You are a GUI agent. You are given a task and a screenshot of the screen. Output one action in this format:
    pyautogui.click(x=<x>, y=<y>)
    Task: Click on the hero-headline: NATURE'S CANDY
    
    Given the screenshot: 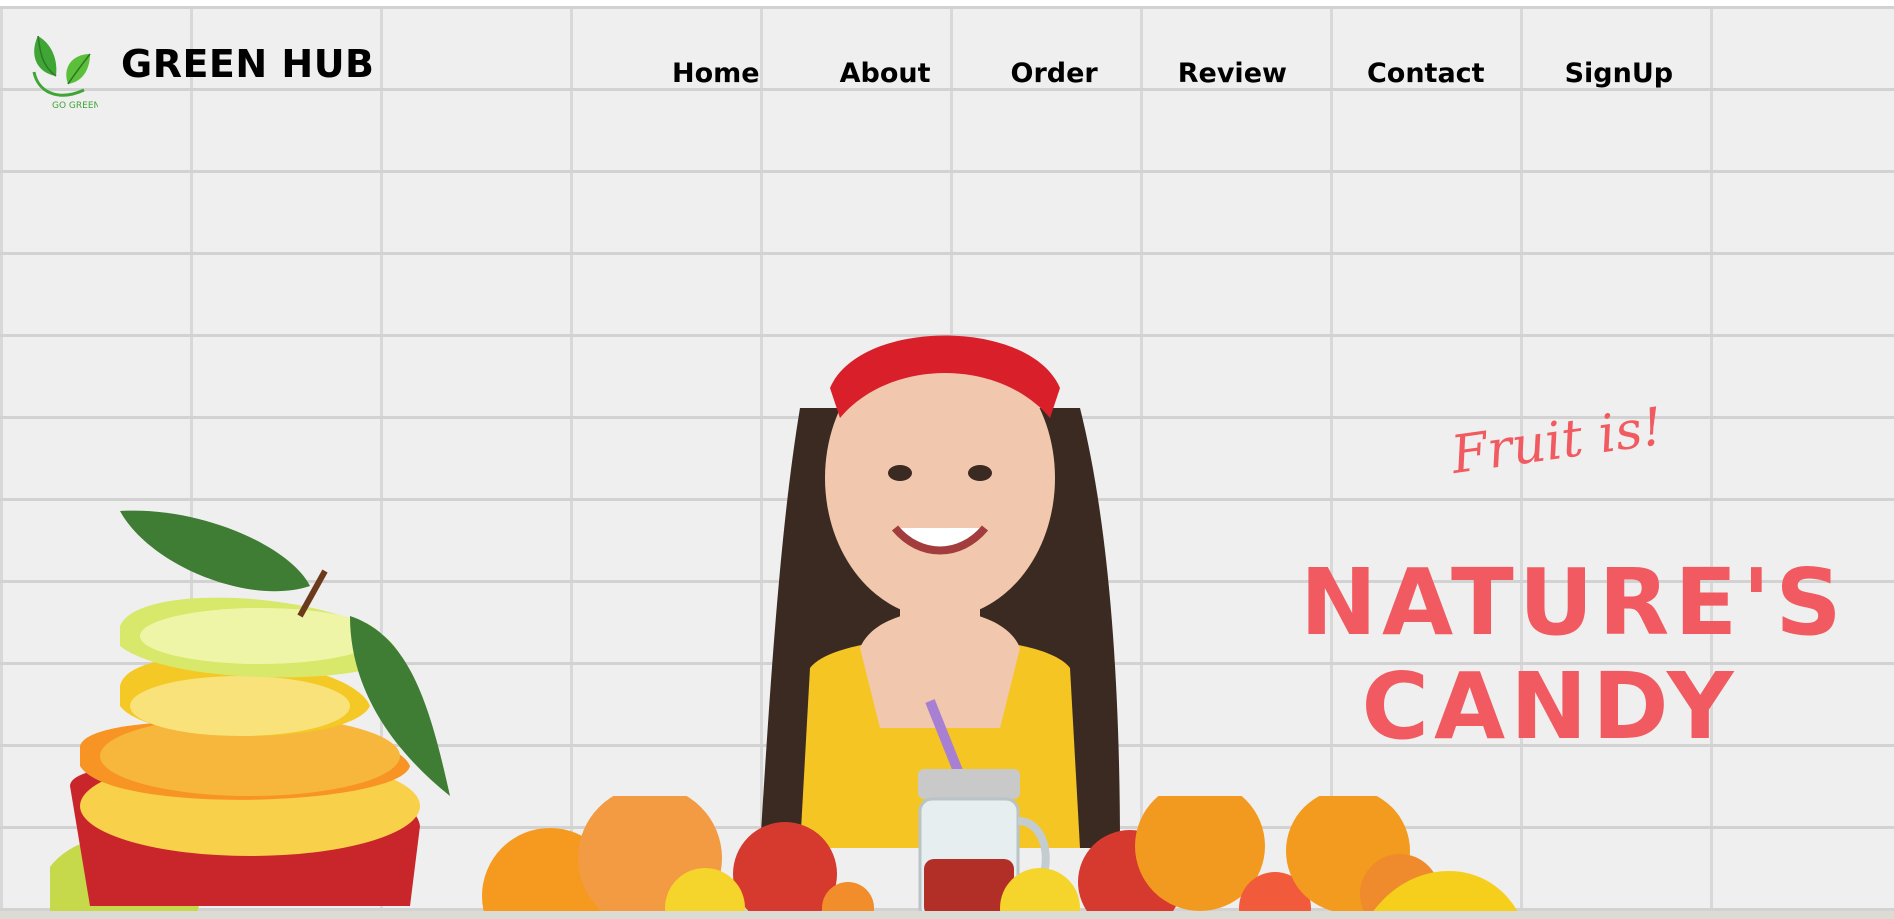 What is the action you would take?
    pyautogui.click(x=1573, y=654)
    